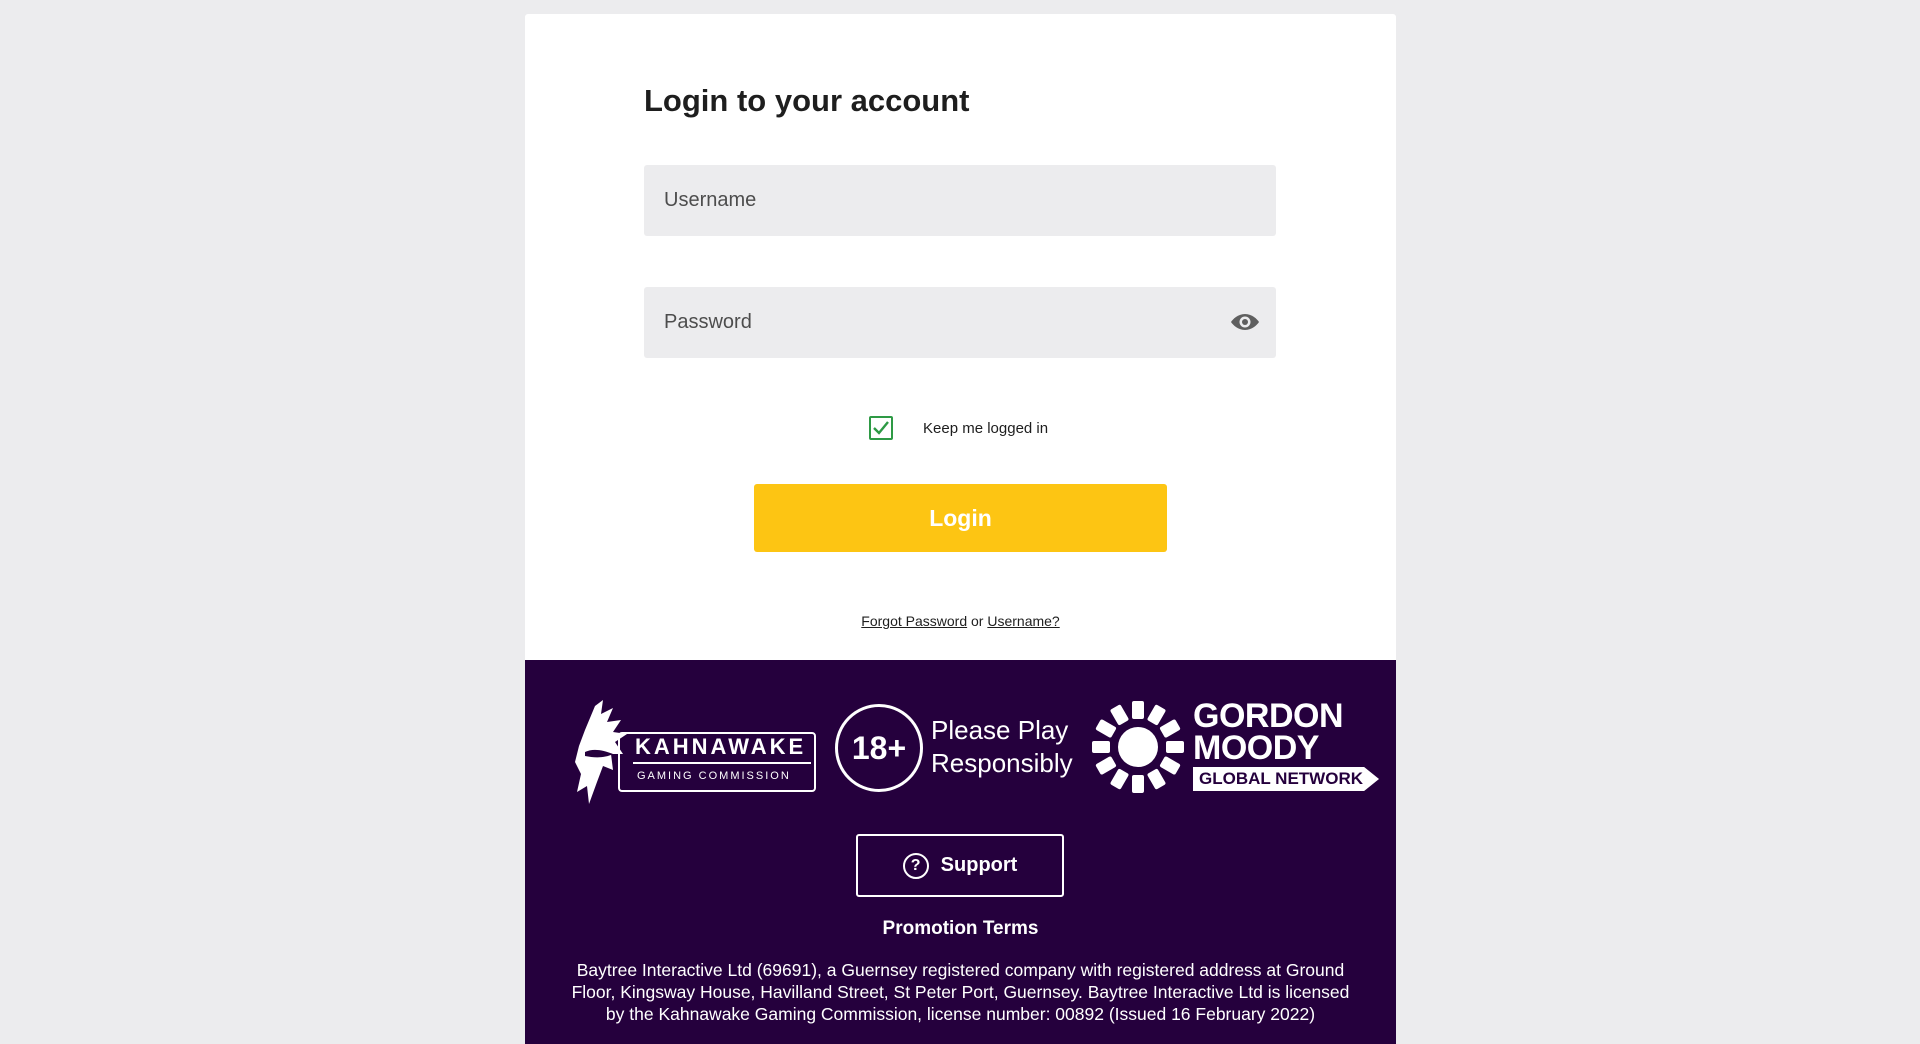  I want to click on kahnawake-subtitle: GAMING COMMISSION, so click(714, 776).